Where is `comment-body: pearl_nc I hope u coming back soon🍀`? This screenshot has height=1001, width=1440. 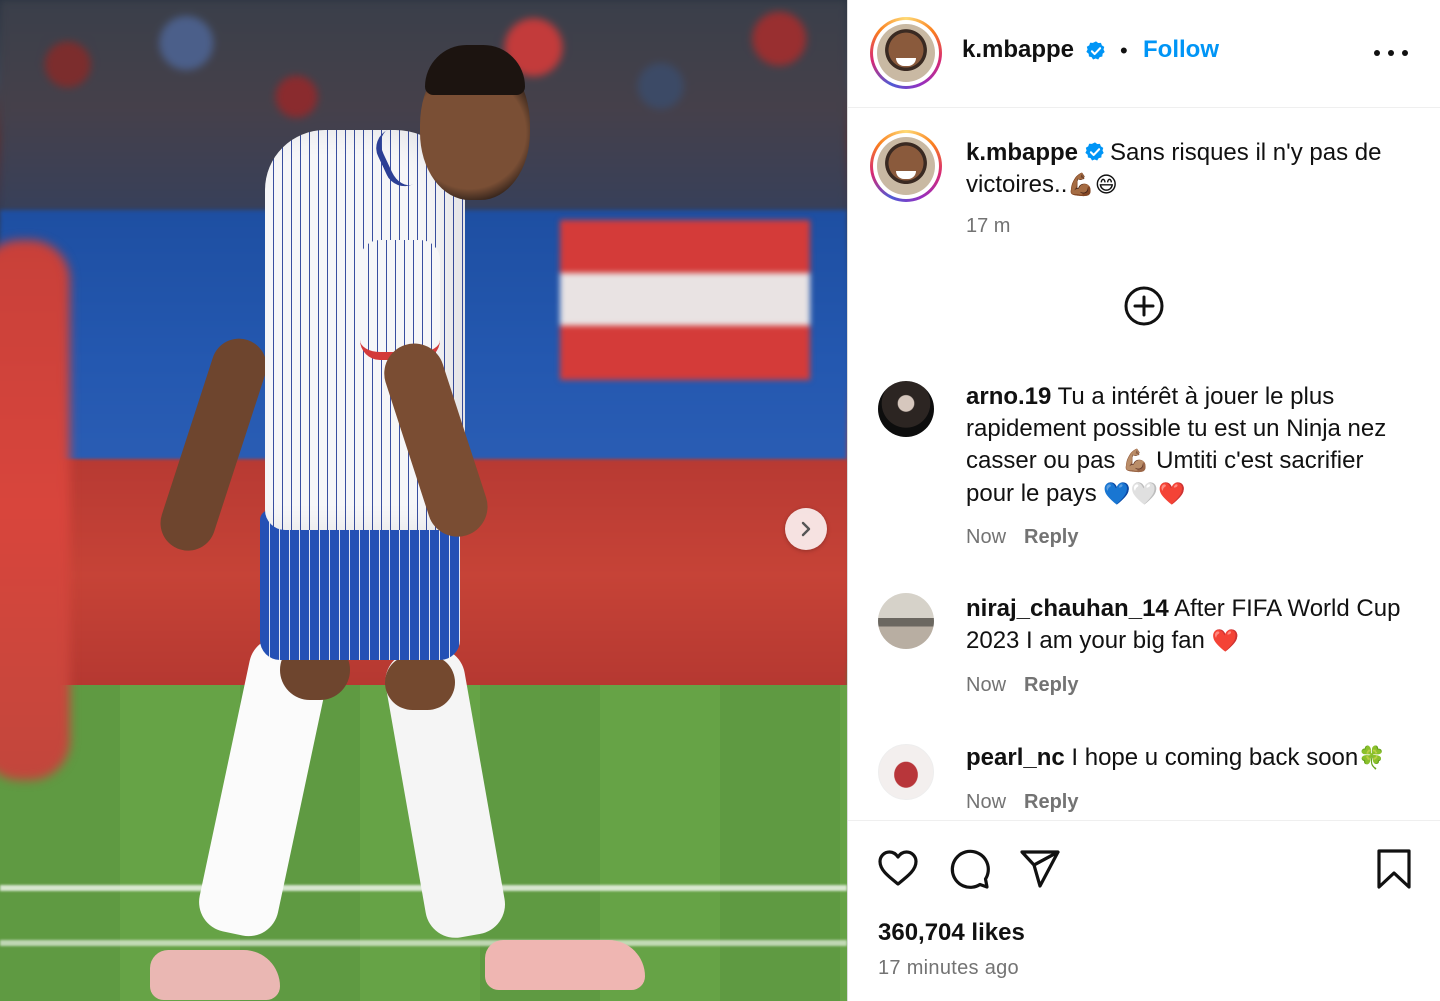 comment-body: pearl_nc I hope u coming back soon🍀 is located at coordinates (1191, 758).